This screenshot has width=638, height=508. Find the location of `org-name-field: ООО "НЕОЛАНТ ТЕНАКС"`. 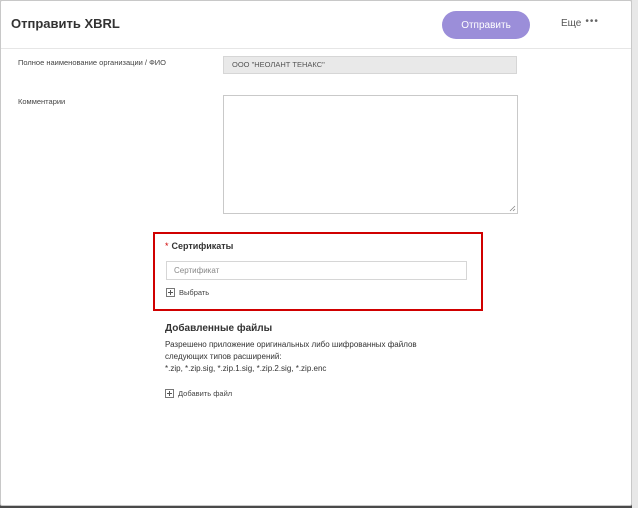

org-name-field: ООО "НЕОЛАНТ ТЕНАКС" is located at coordinates (370, 65).